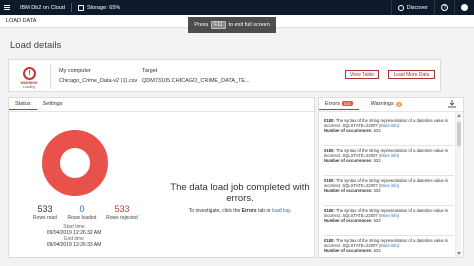 The width and height of the screenshot is (474, 266). I want to click on user-menu-button, so click(464, 7).